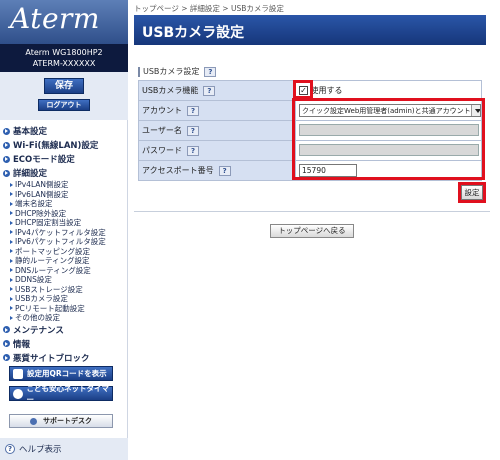 This screenshot has width=500, height=460. Describe the element at coordinates (64, 358) in the screenshot. I see `nav-item-site-block: 悪質サイトブロック` at that location.